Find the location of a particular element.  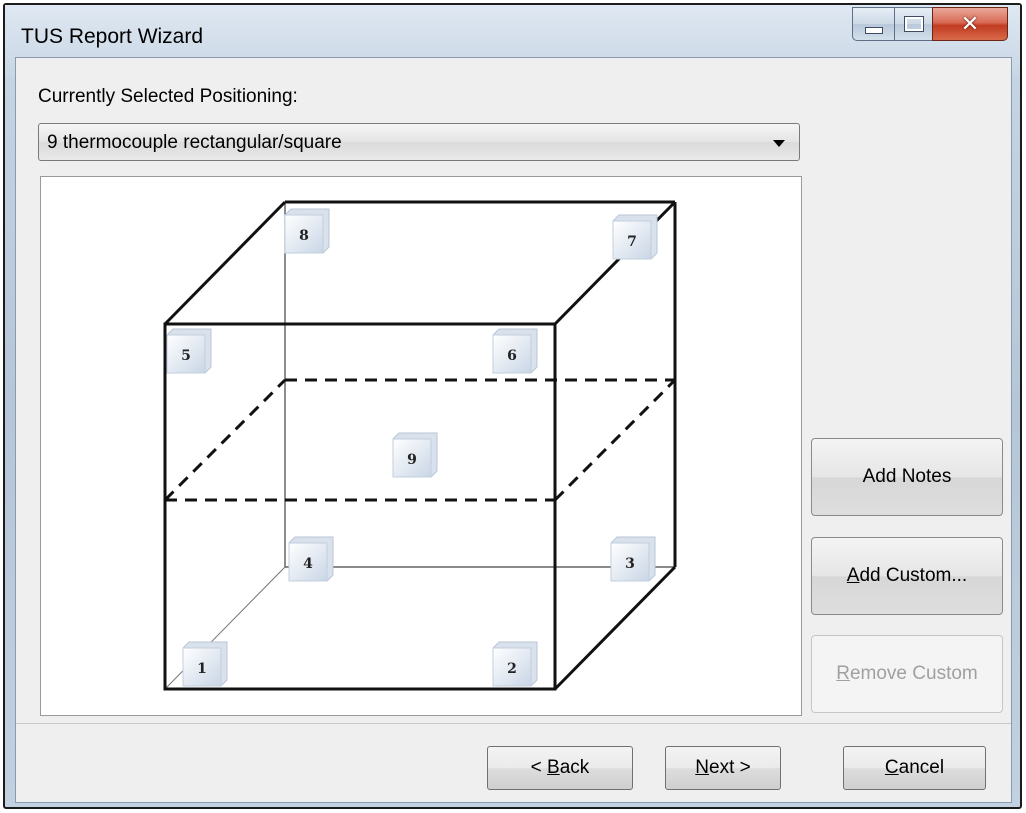

marker-label: 3 is located at coordinates (630, 564).